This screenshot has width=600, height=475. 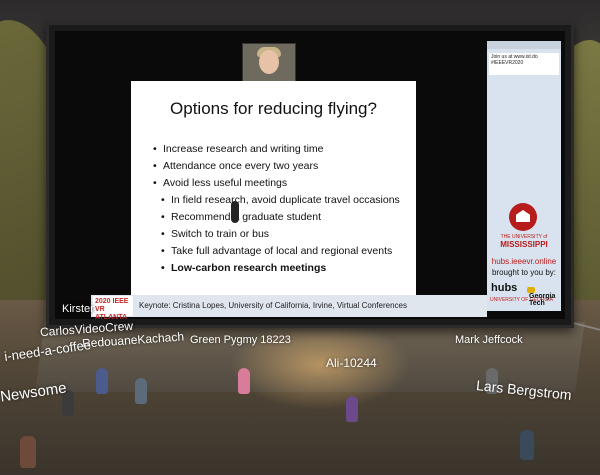 I want to click on username-label: Ali-10244, so click(x=351, y=363).